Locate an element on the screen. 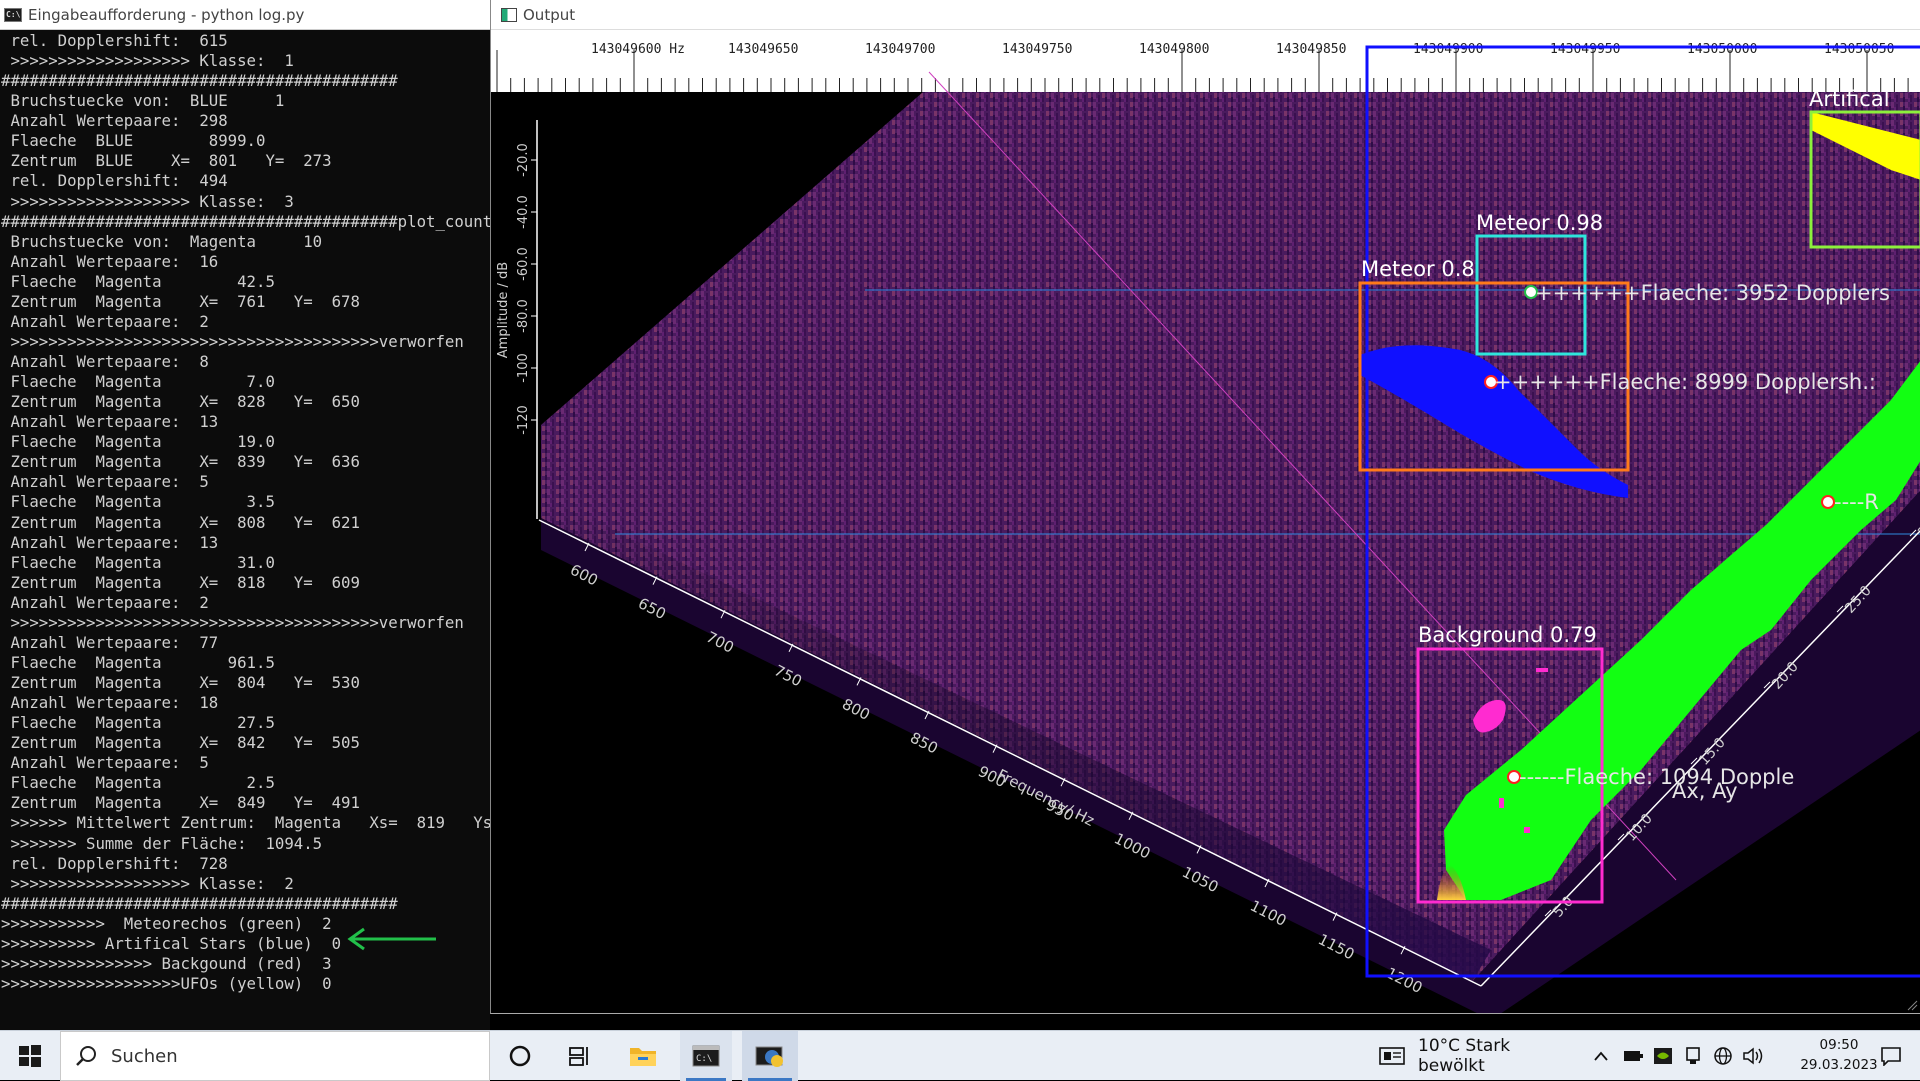 The height and width of the screenshot is (1081, 1920). ruler-label: 143049950 is located at coordinates (1585, 49).